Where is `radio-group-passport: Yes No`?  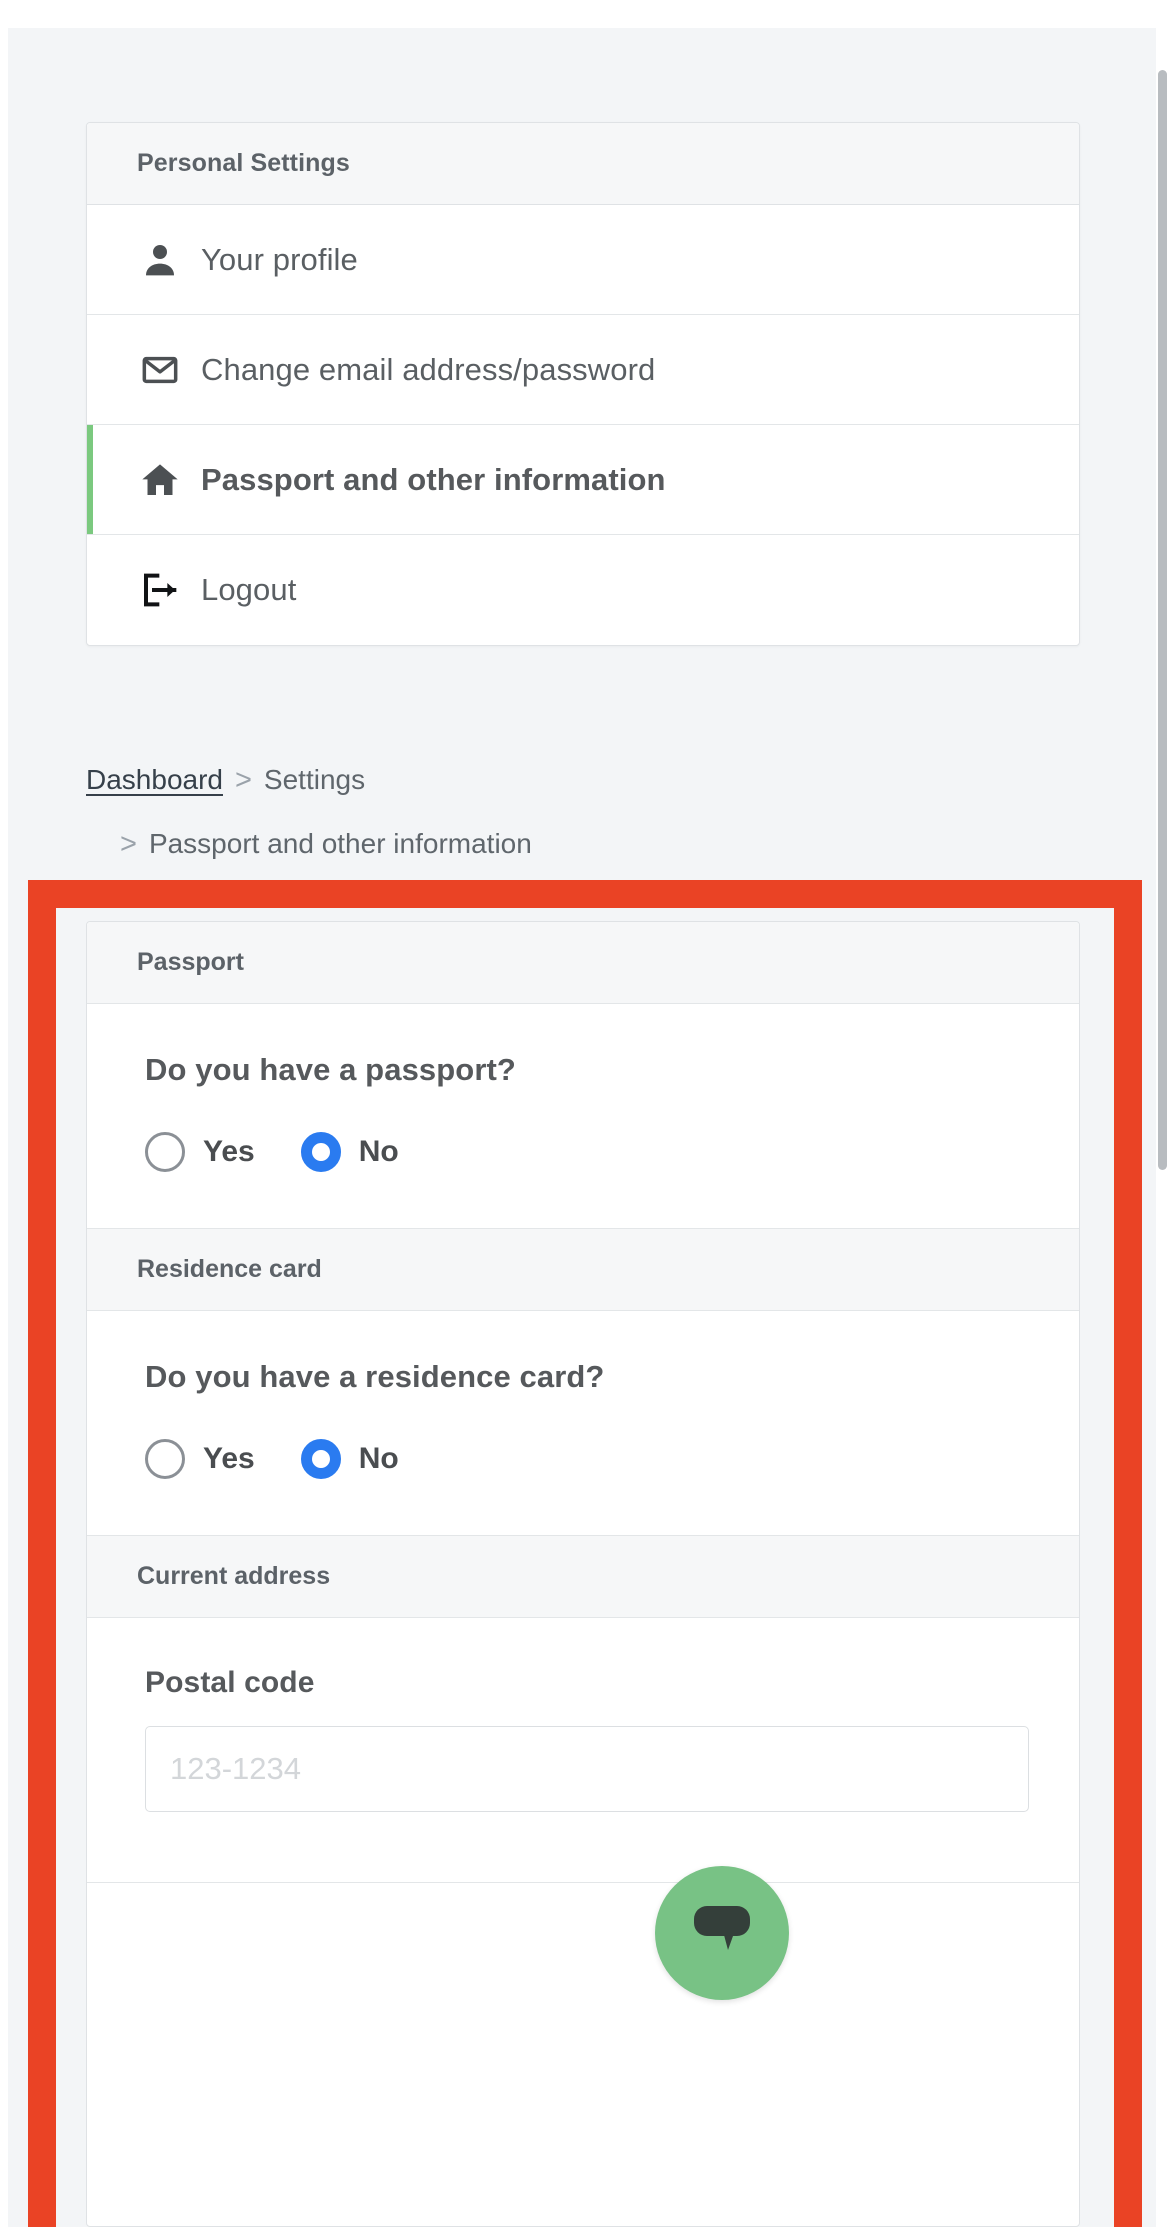
radio-group-passport: Yes No is located at coordinates (587, 1152).